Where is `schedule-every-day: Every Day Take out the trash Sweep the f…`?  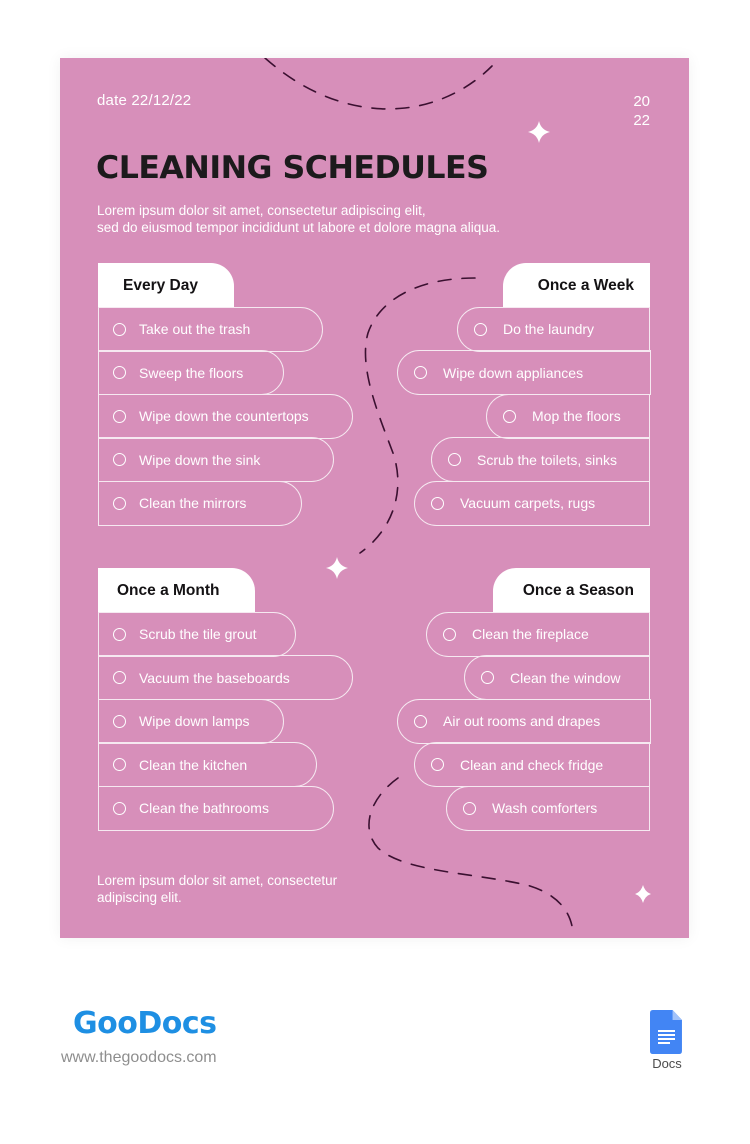
schedule-every-day: Every Day Take out the trash Sweep the f… is located at coordinates (225, 394).